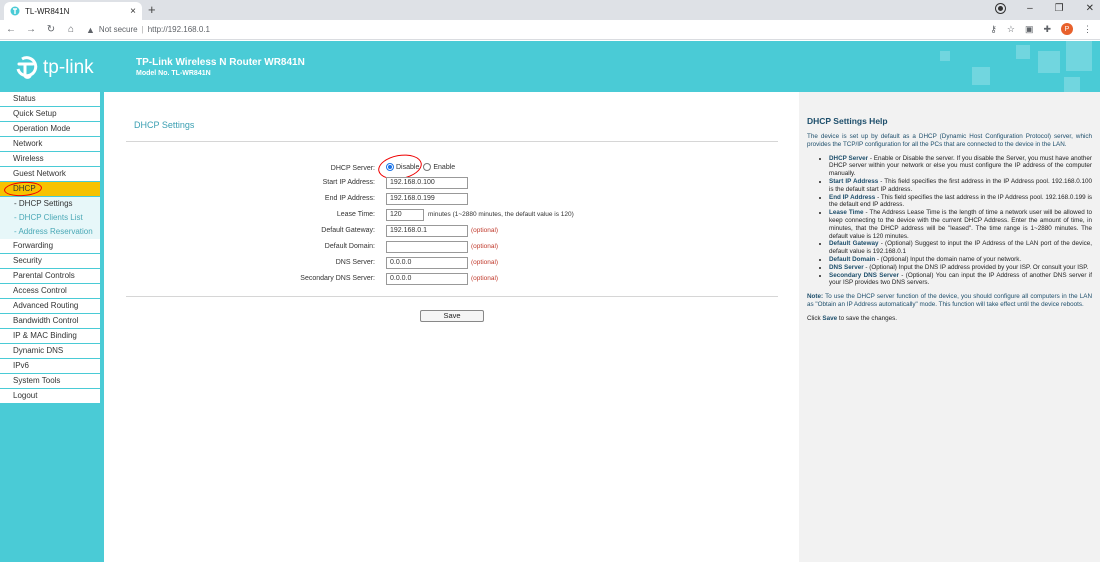 The image size is (1100, 562). Describe the element at coordinates (452, 296) in the screenshot. I see `divider` at that location.